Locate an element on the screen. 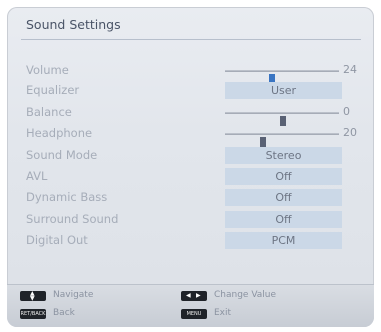  back-key-icon: RET/BACK is located at coordinates (33, 314).